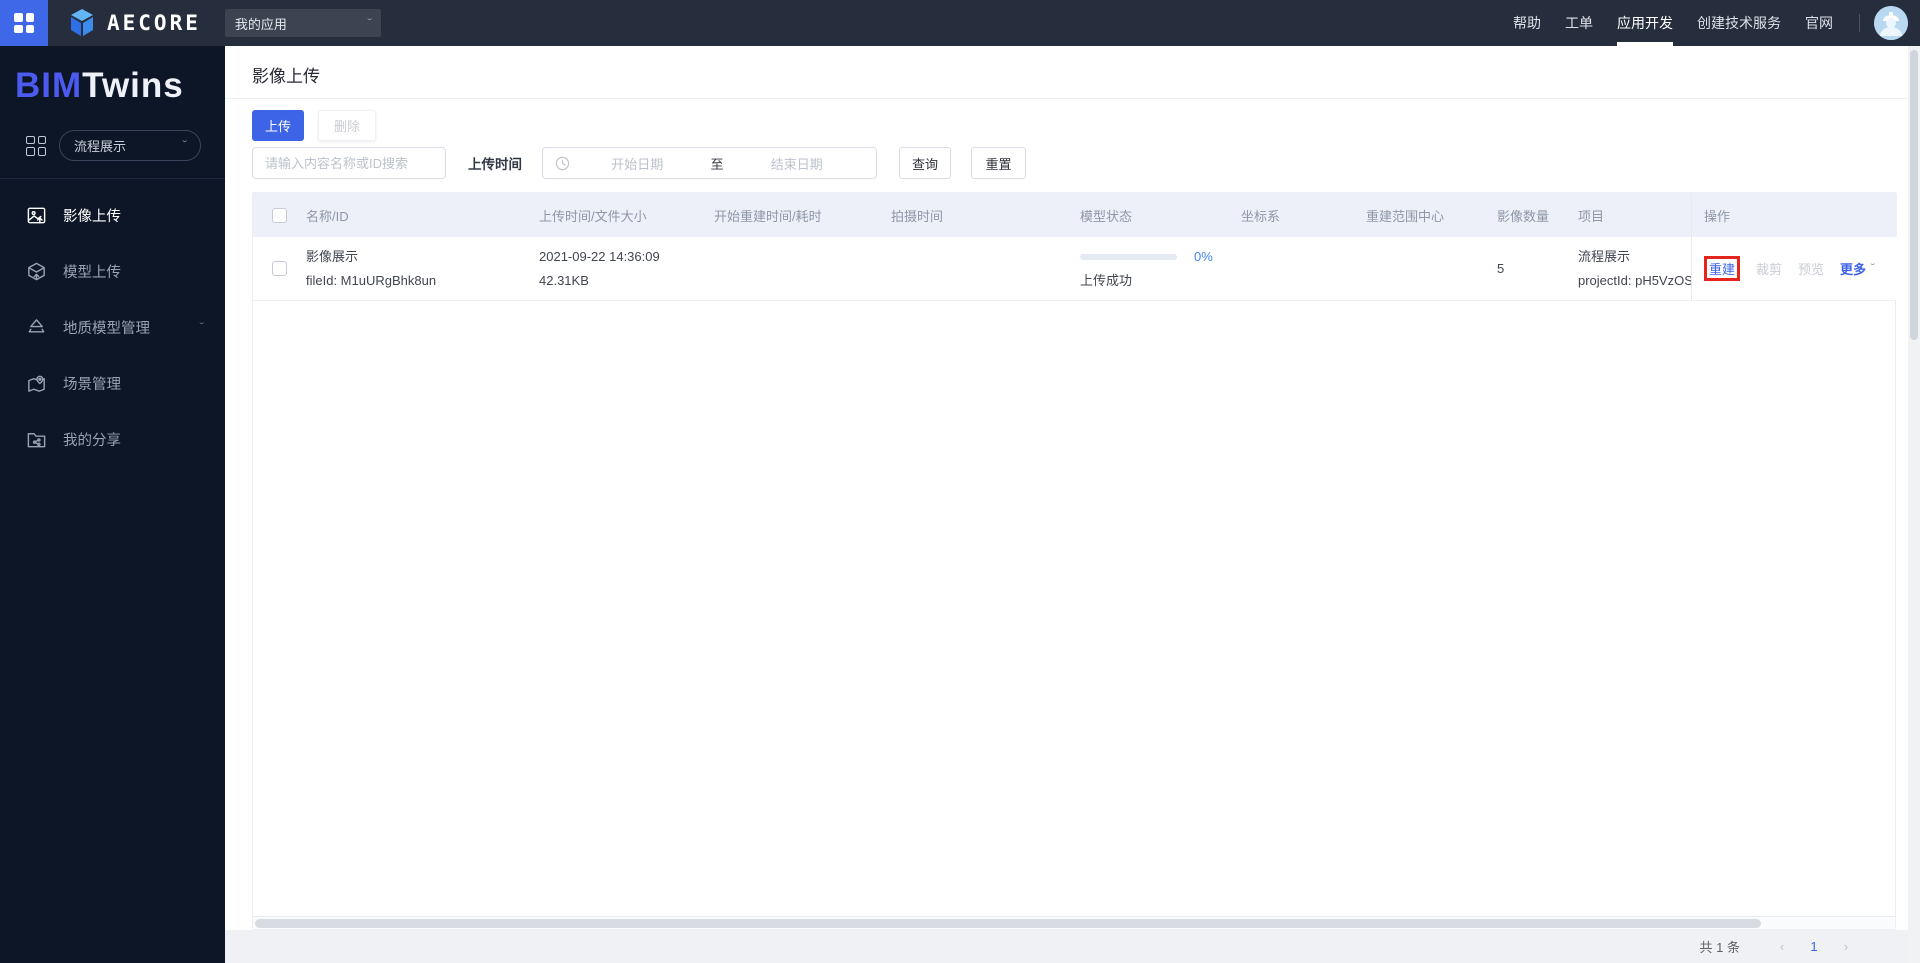 Image resolution: width=1920 pixels, height=963 pixels. I want to click on vertical-scrollbar-thumb, so click(1914, 195).